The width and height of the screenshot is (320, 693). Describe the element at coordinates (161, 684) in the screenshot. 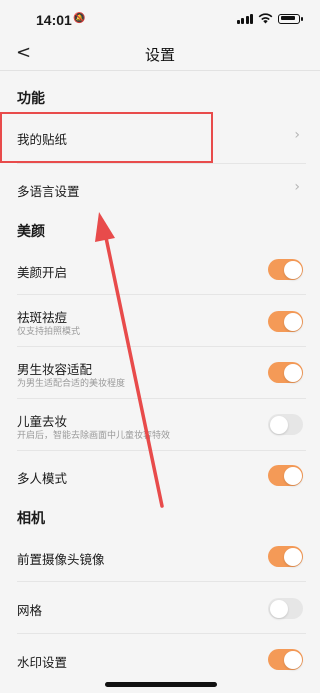

I see `home-indicator` at that location.